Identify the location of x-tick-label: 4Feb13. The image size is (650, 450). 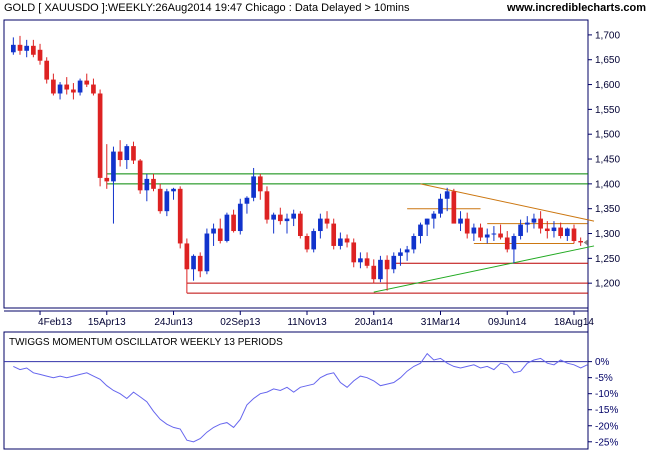
(55, 322).